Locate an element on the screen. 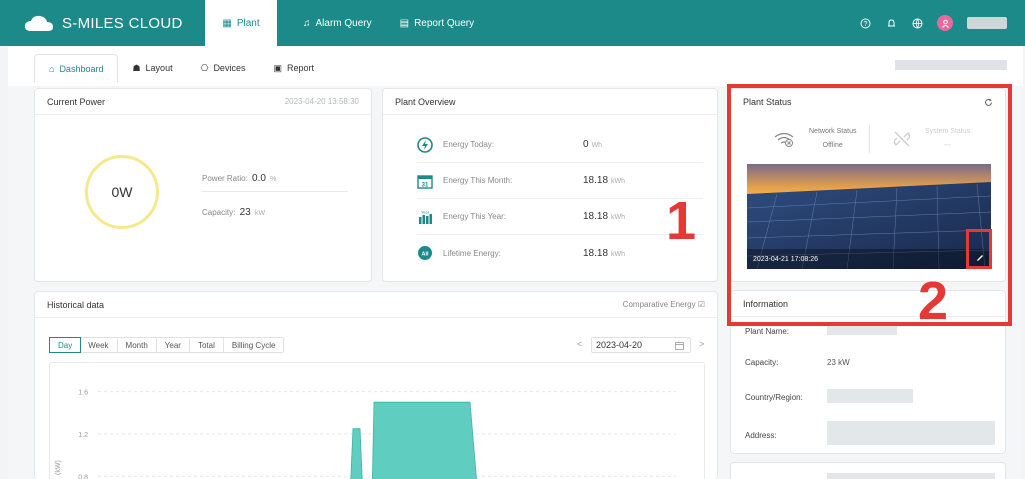  energy-today-value: 0 is located at coordinates (586, 144).